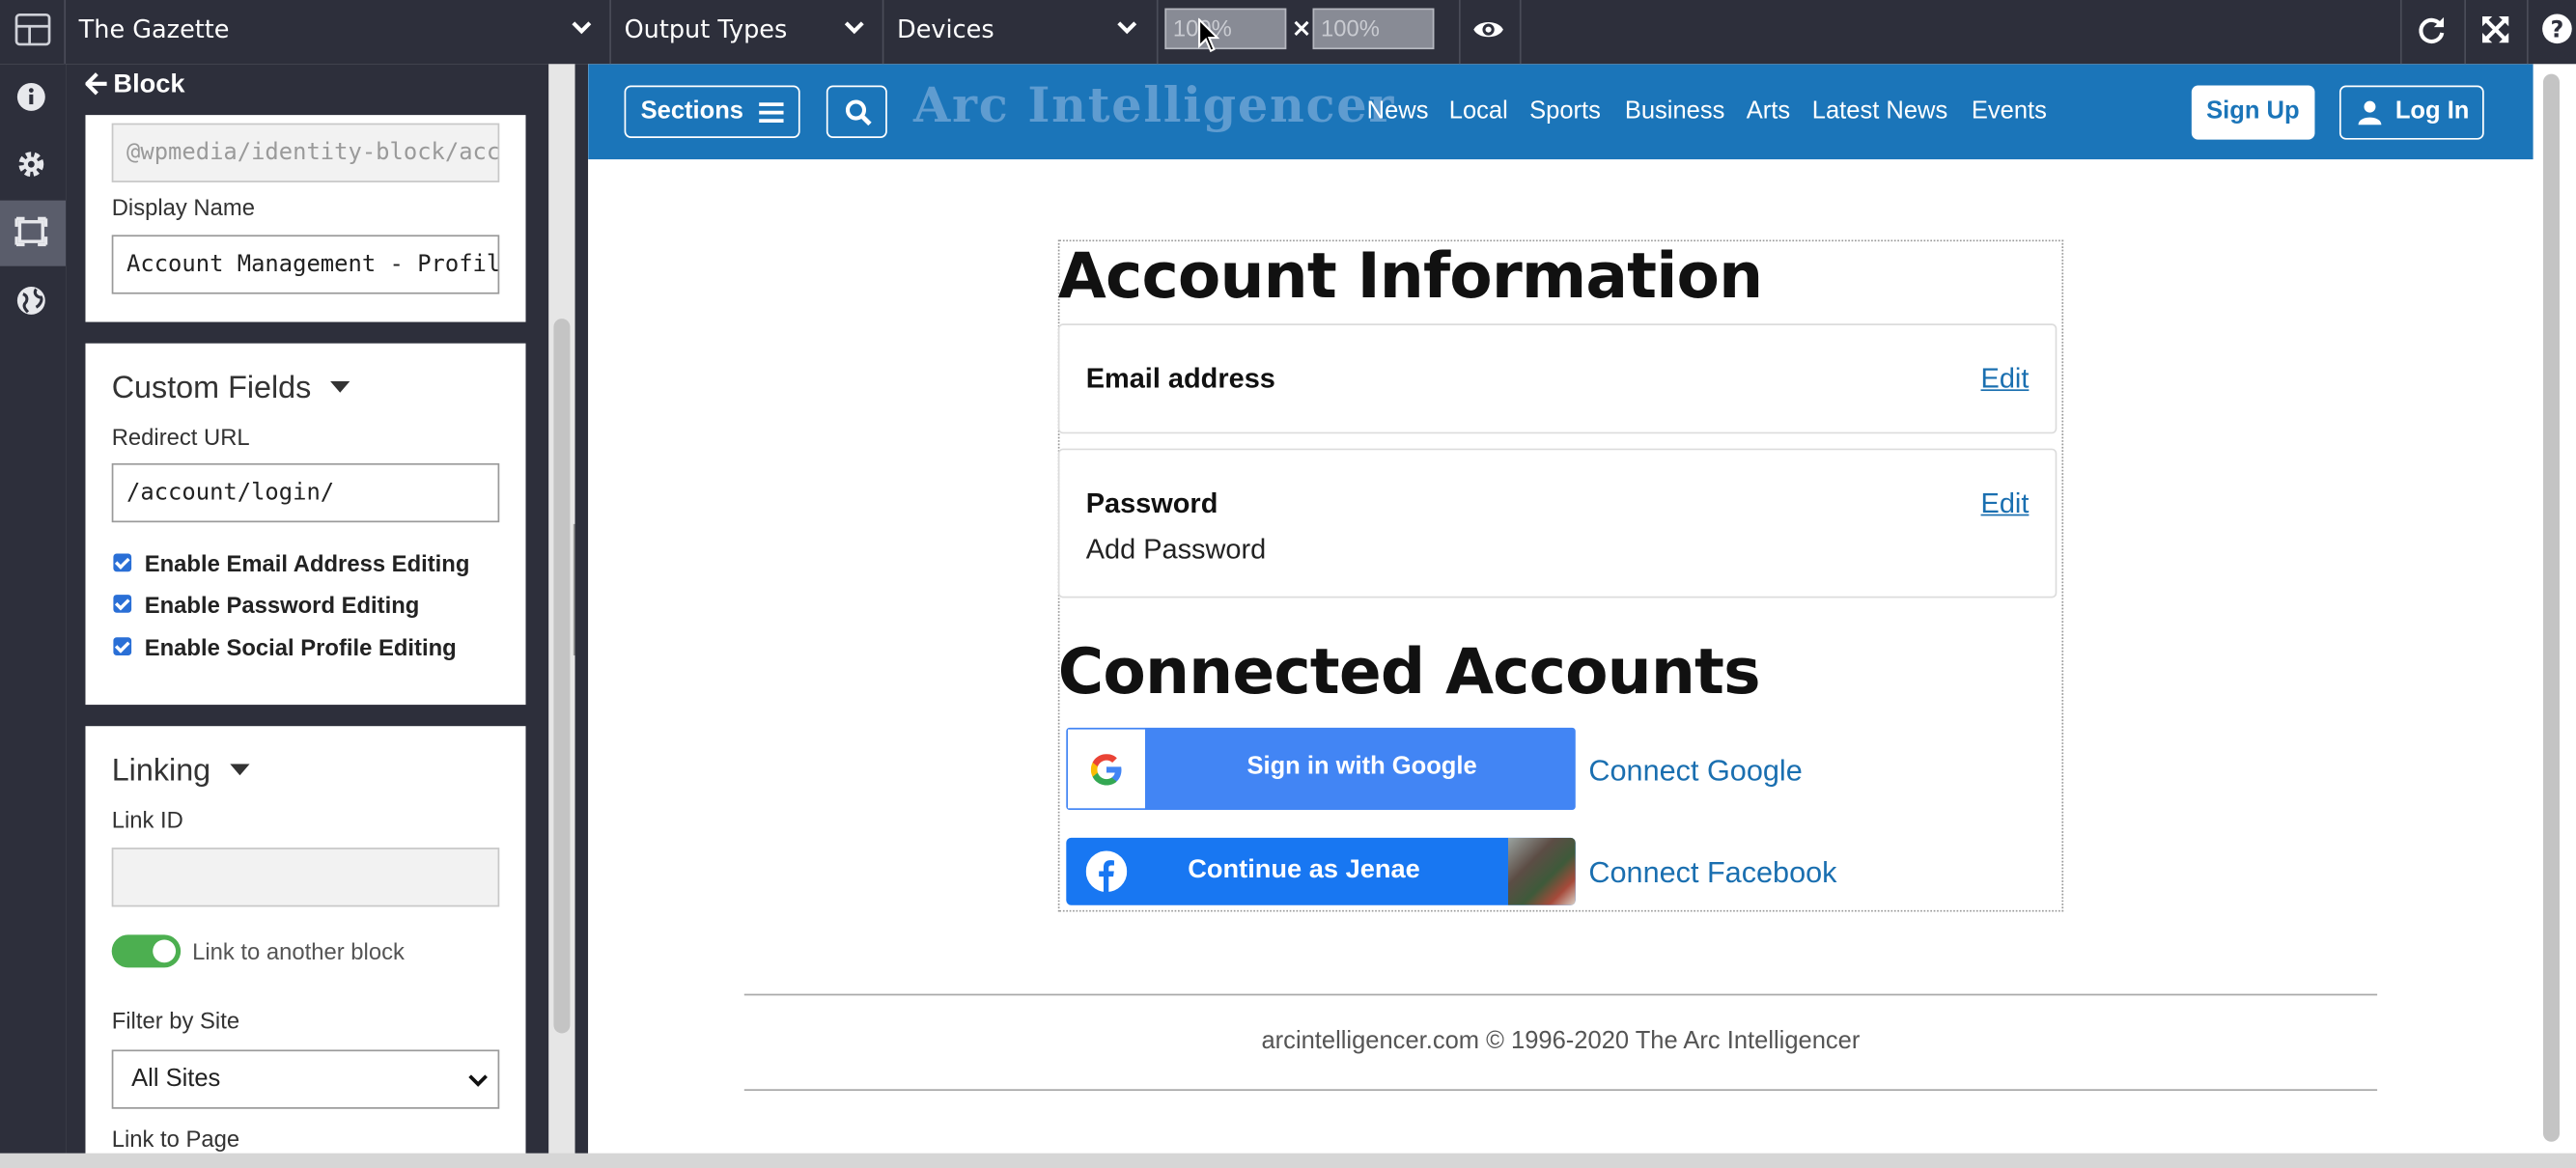  What do you see at coordinates (1154, 105) in the screenshot?
I see `site-logo: Arc Intelligencer` at bounding box center [1154, 105].